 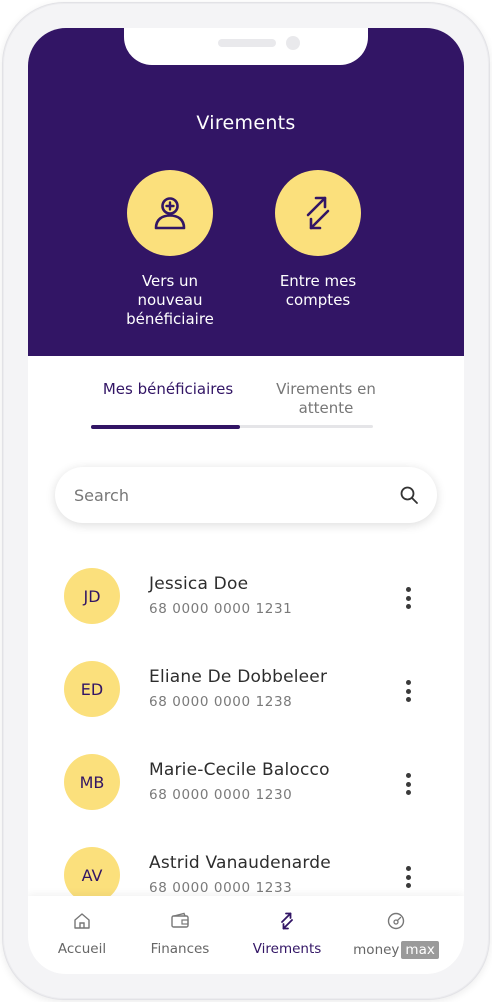 What do you see at coordinates (92, 689) in the screenshot?
I see `avatar: ED` at bounding box center [92, 689].